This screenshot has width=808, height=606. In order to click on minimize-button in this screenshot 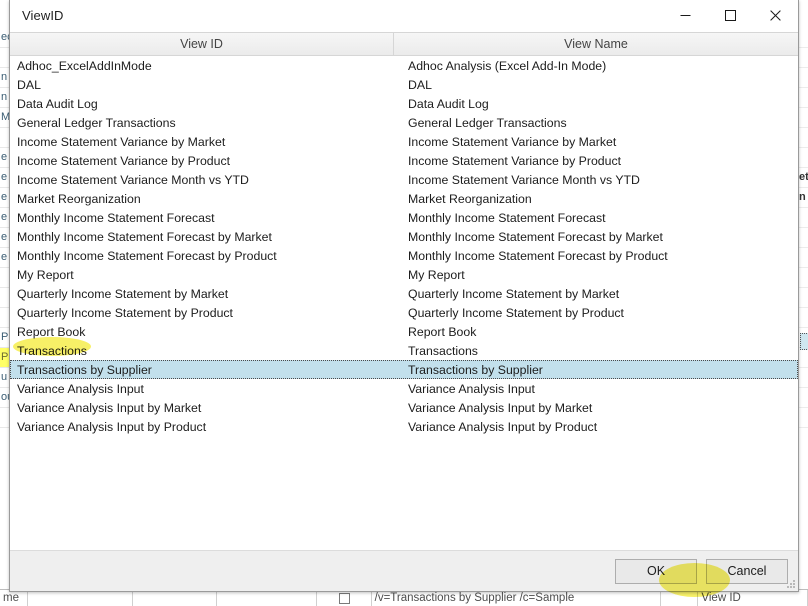, I will do `click(685, 15)`.